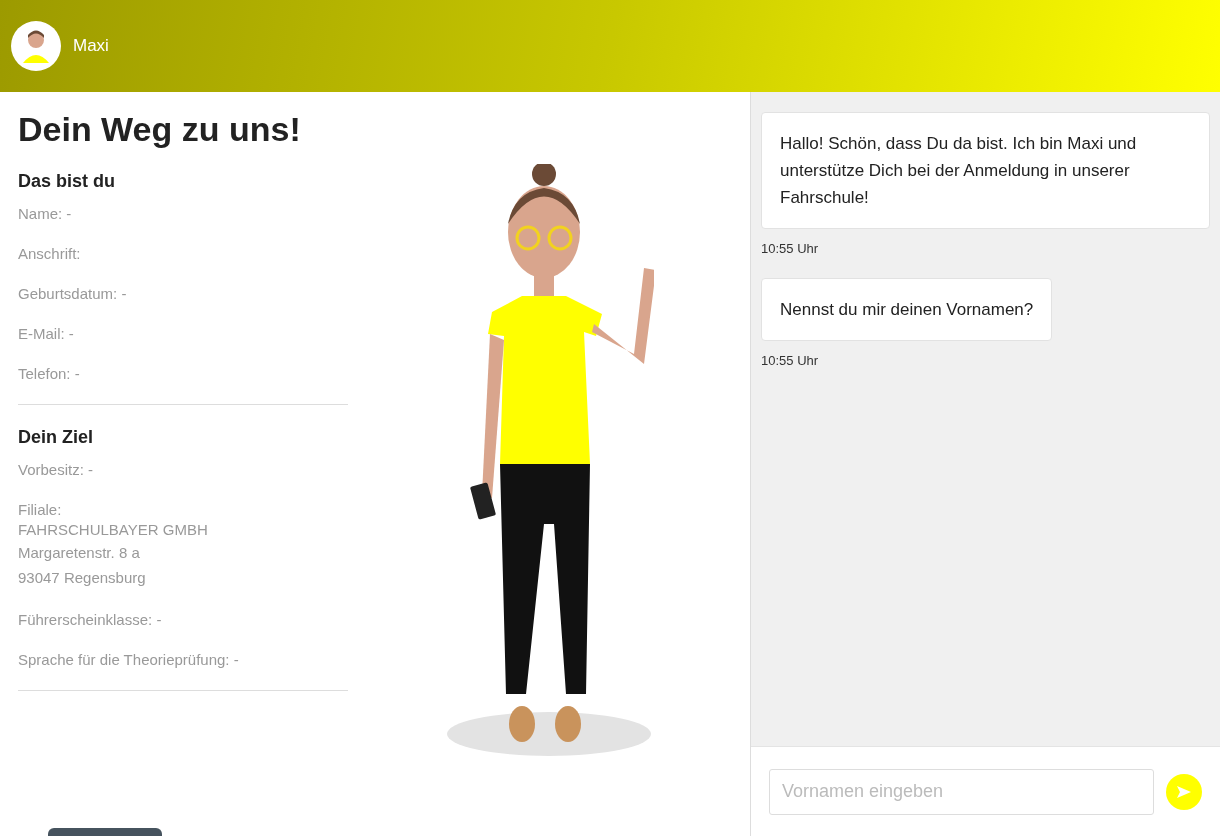 This screenshot has width=1220, height=836. What do you see at coordinates (985, 170) in the screenshot?
I see `chat-message: Hallo! Schön, dass Du da bist. Ich bin Maxi und unterstütze Dich bei der Anmeldung in unserer Fahrschule!` at bounding box center [985, 170].